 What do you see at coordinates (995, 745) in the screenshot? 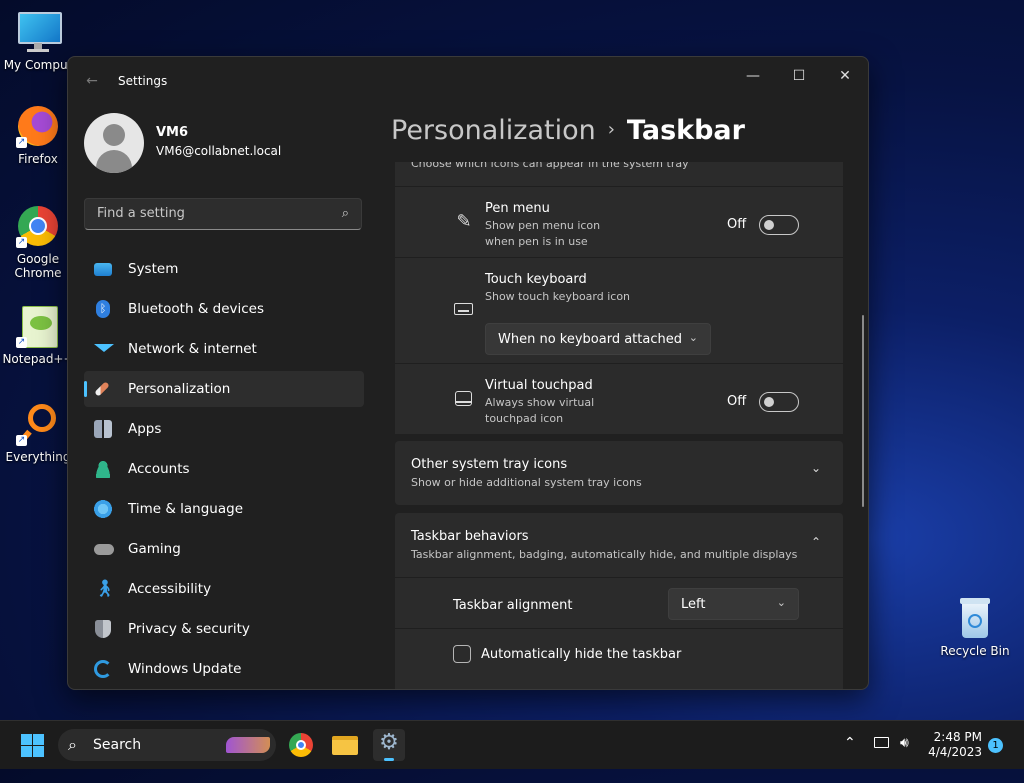
I see `notification-badge: 1` at bounding box center [995, 745].